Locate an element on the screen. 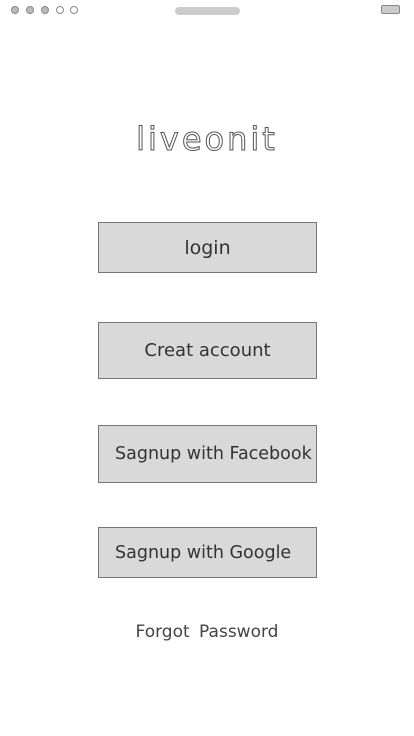 Image resolution: width=414 pixels, height=736 pixels. status-bar is located at coordinates (207, 12).